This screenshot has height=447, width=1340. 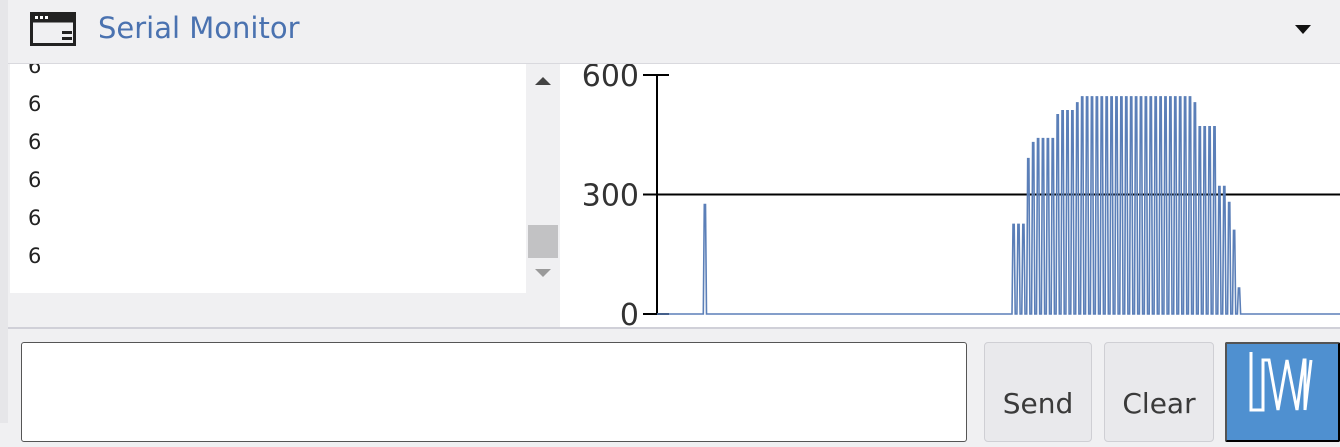 What do you see at coordinates (53, 29) in the screenshot?
I see `window-icon` at bounding box center [53, 29].